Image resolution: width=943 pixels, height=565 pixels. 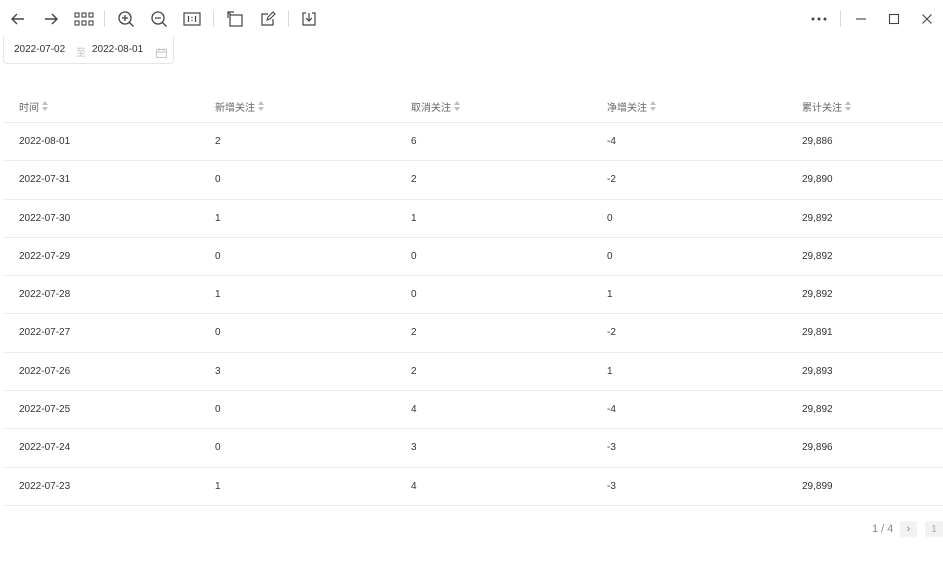 What do you see at coordinates (45, 371) in the screenshot?
I see `cell-date: 2022-07-26` at bounding box center [45, 371].